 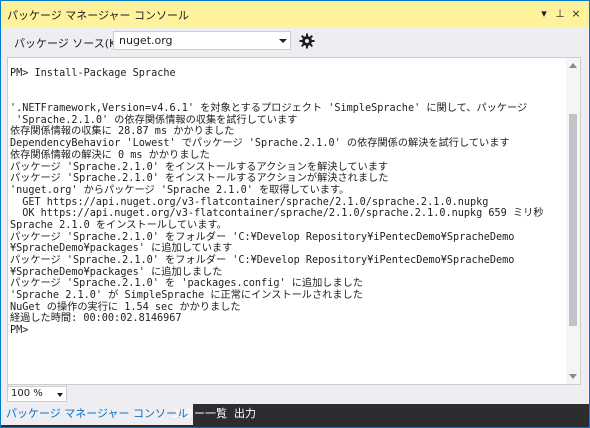 I want to click on zoom-select: 100 %, so click(x=37, y=394).